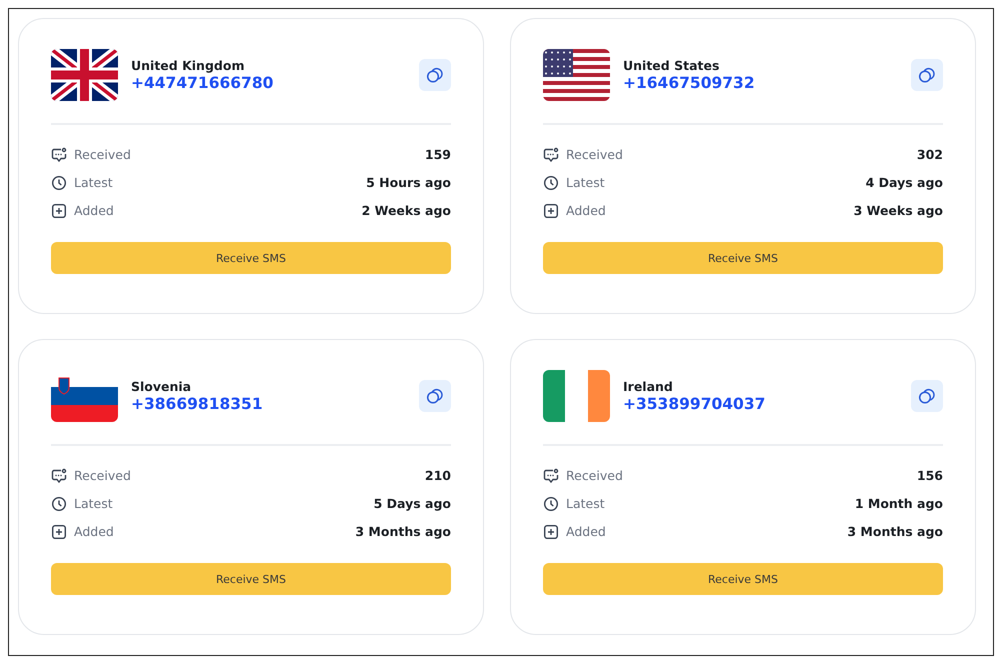 This screenshot has height=661, width=1000. I want to click on phone-number: +38669818351, so click(197, 404).